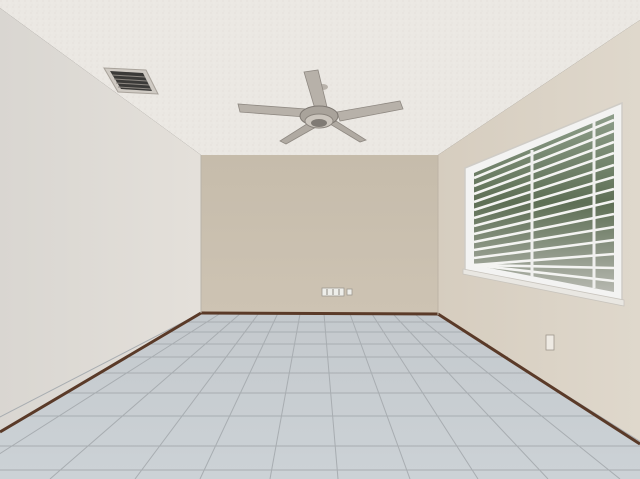 This screenshot has width=640, height=479. I want to click on wall-outlet-icon, so click(337, 292).